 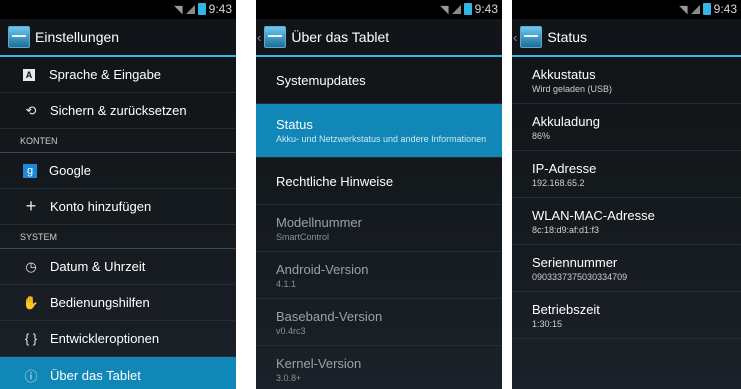 I want to click on menu-item-add-account: + Konto hinzufügen, so click(x=118, y=207).